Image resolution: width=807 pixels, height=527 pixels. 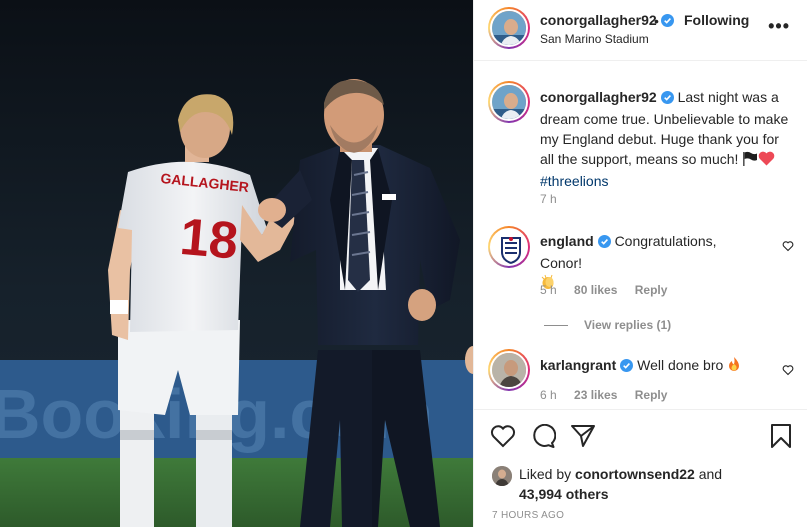 What do you see at coordinates (716, 20) in the screenshot?
I see `following-button: Following` at bounding box center [716, 20].